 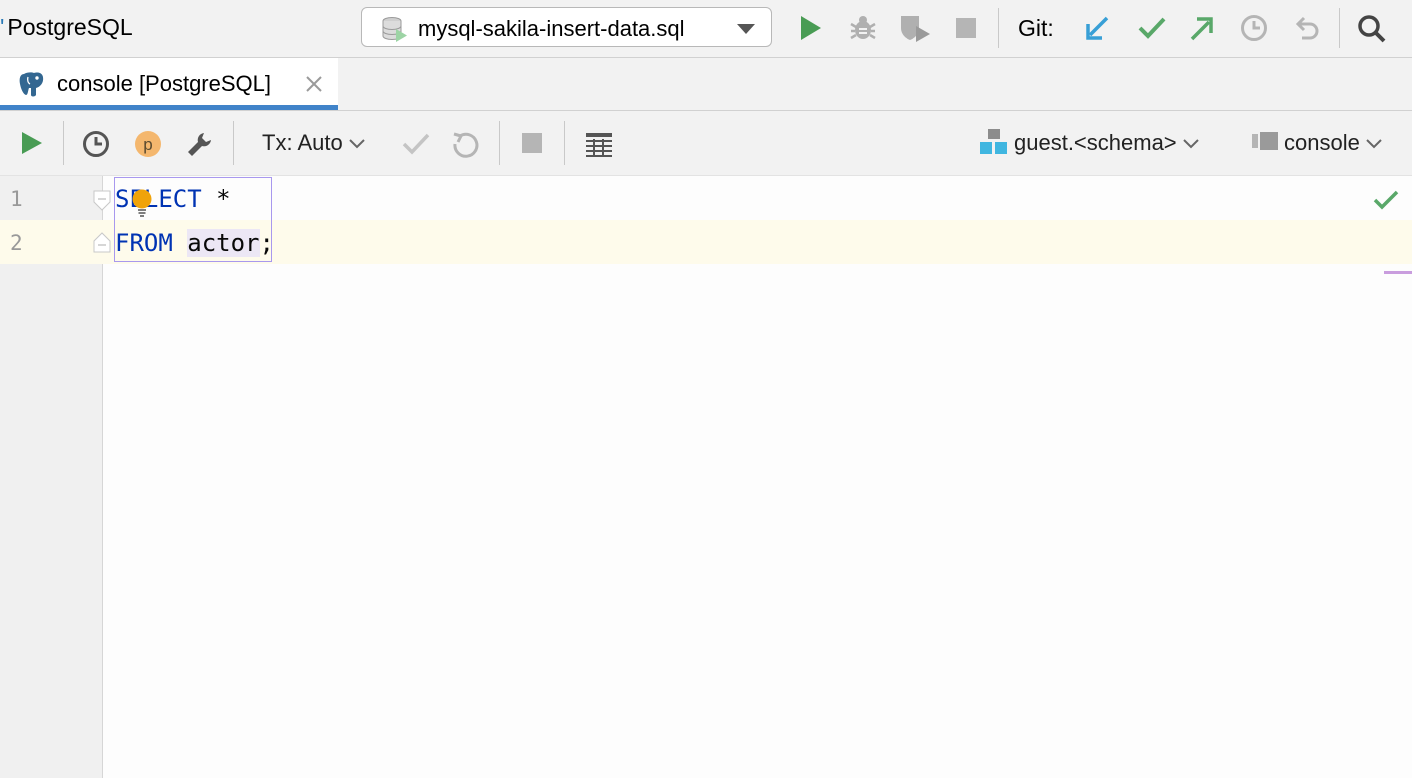 What do you see at coordinates (599, 144) in the screenshot?
I see `result-view-icon` at bounding box center [599, 144].